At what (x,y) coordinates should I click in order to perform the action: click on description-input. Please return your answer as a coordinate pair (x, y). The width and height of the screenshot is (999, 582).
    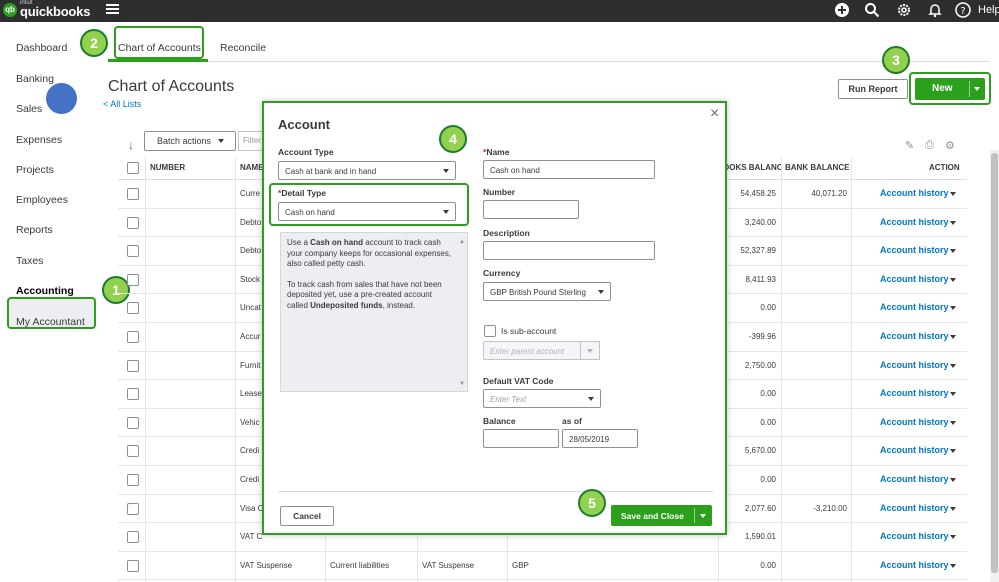
    Looking at the image, I should click on (569, 250).